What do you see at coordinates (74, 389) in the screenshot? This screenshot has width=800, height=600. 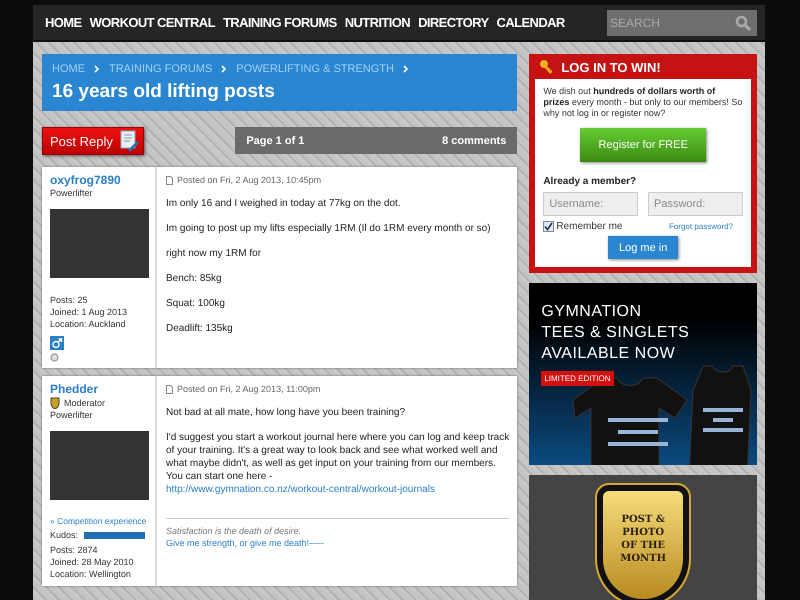 I see `username-link: Phedder` at bounding box center [74, 389].